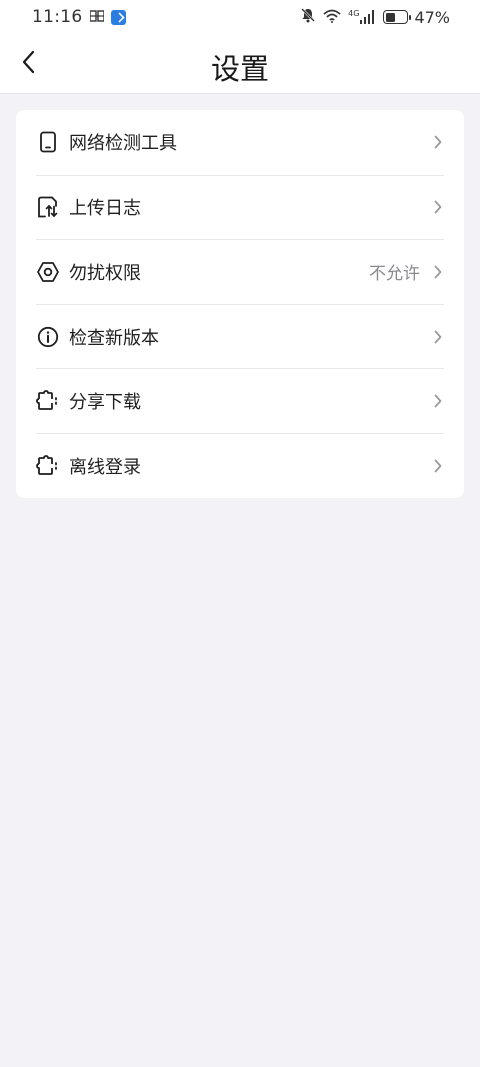 The height and width of the screenshot is (1067, 480). I want to click on settings-item-label: 离线登录, so click(105, 467).